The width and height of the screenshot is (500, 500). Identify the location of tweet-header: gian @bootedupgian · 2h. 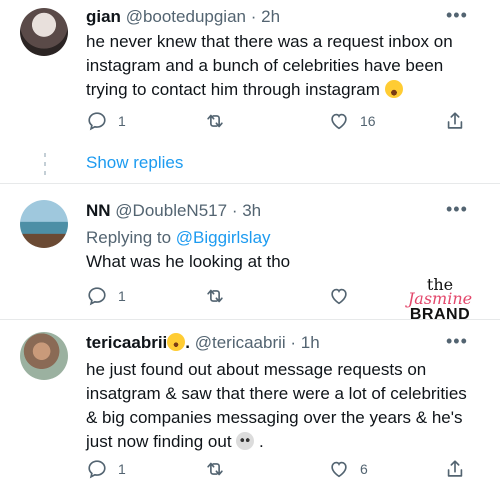
(183, 17).